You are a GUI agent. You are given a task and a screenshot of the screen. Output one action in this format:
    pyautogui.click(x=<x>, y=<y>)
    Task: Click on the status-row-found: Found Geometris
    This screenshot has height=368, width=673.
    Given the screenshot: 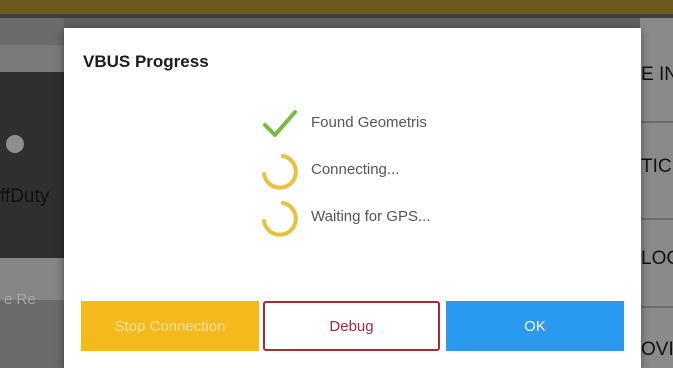 What is the action you would take?
    pyautogui.click(x=389, y=124)
    